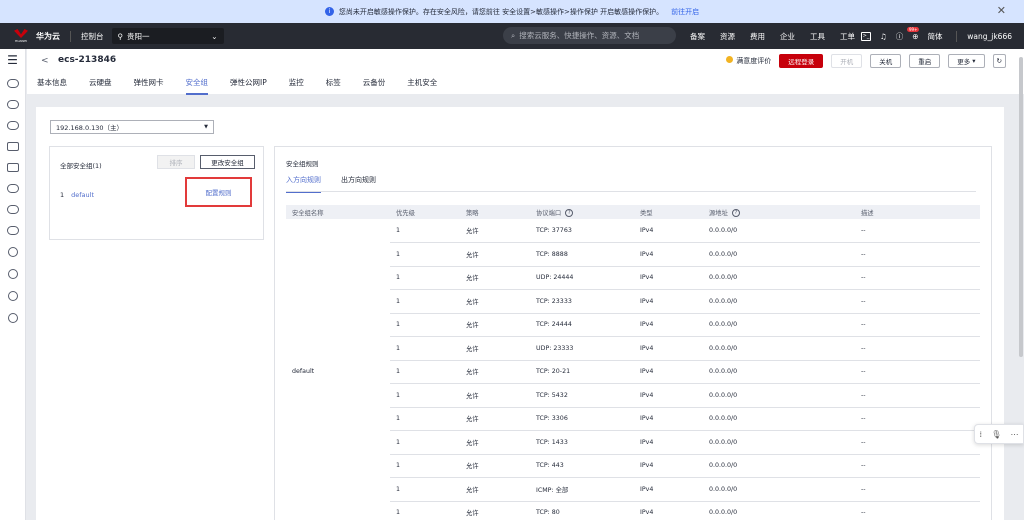  What do you see at coordinates (582, 372) in the screenshot?
I see `rule-port: TCP: 20-21` at bounding box center [582, 372].